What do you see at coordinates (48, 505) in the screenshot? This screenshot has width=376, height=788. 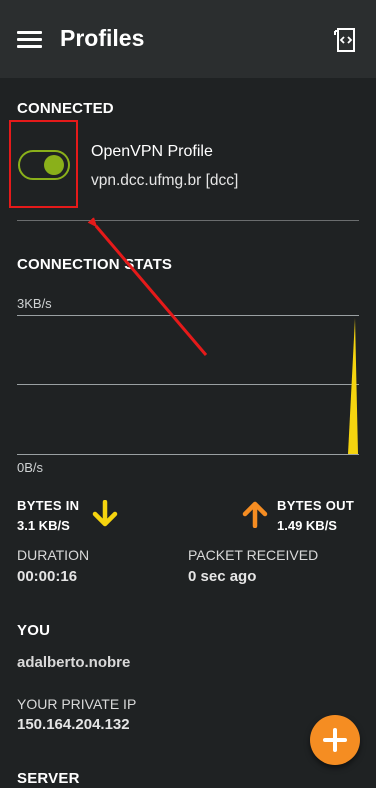 I see `bytes-in-label: BYTES IN` at bounding box center [48, 505].